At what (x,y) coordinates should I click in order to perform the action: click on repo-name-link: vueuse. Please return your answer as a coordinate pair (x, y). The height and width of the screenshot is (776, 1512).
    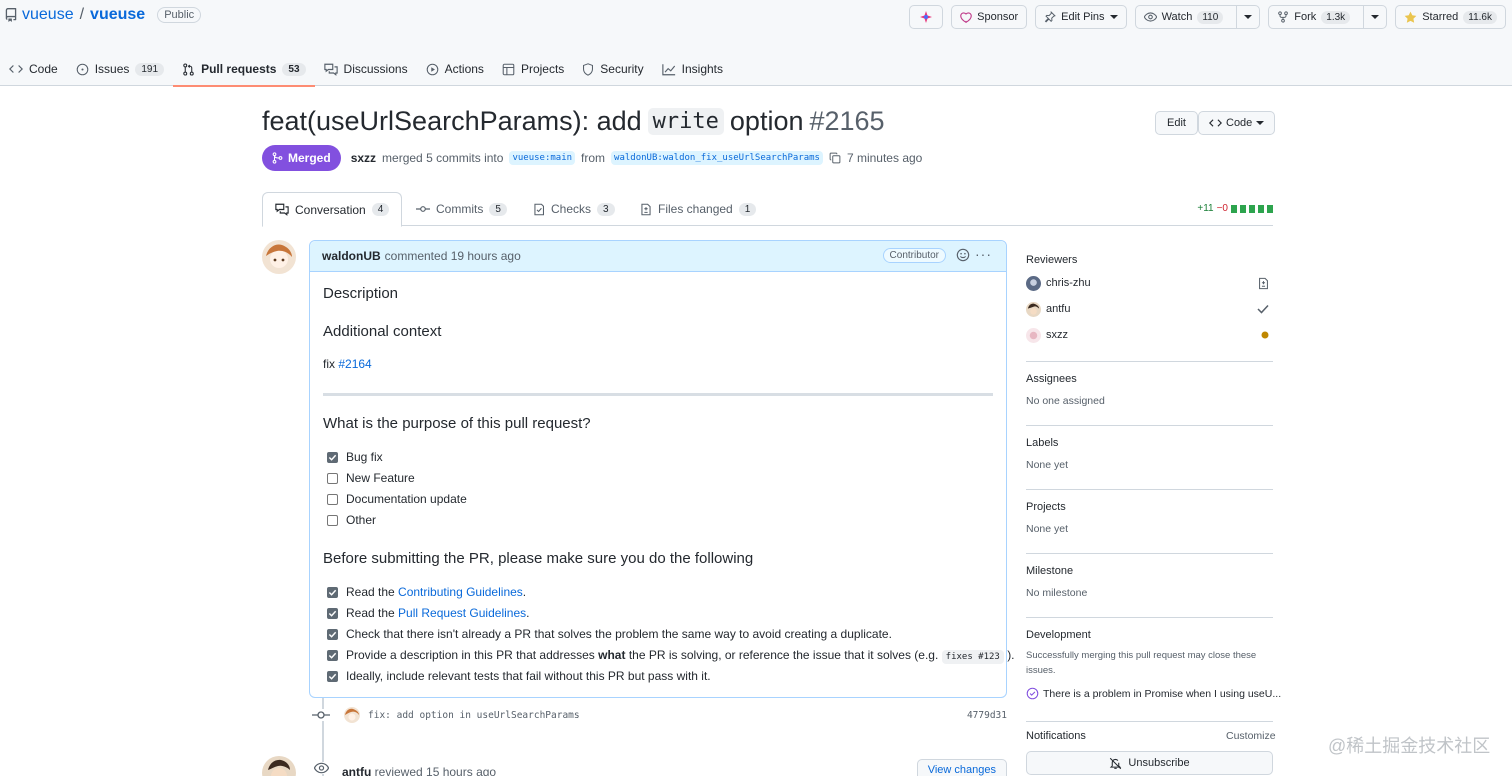
    Looking at the image, I should click on (117, 15).